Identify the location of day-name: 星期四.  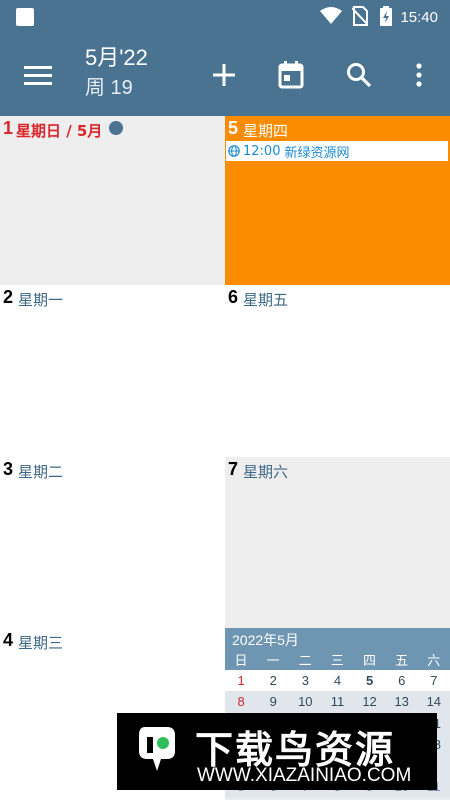
(266, 131).